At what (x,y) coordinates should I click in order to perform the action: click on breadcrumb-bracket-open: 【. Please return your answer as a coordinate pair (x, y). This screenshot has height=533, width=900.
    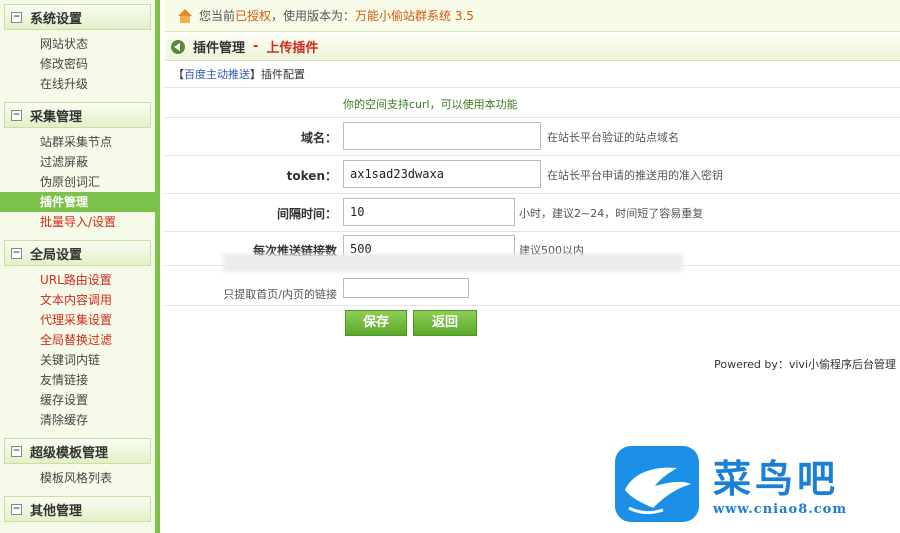
    Looking at the image, I should click on (178, 74).